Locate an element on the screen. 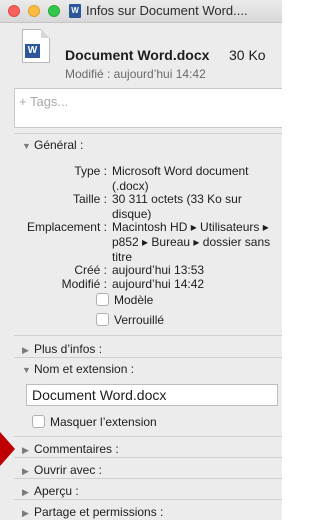  template-checkbox-row: Modèle is located at coordinates (124, 300).